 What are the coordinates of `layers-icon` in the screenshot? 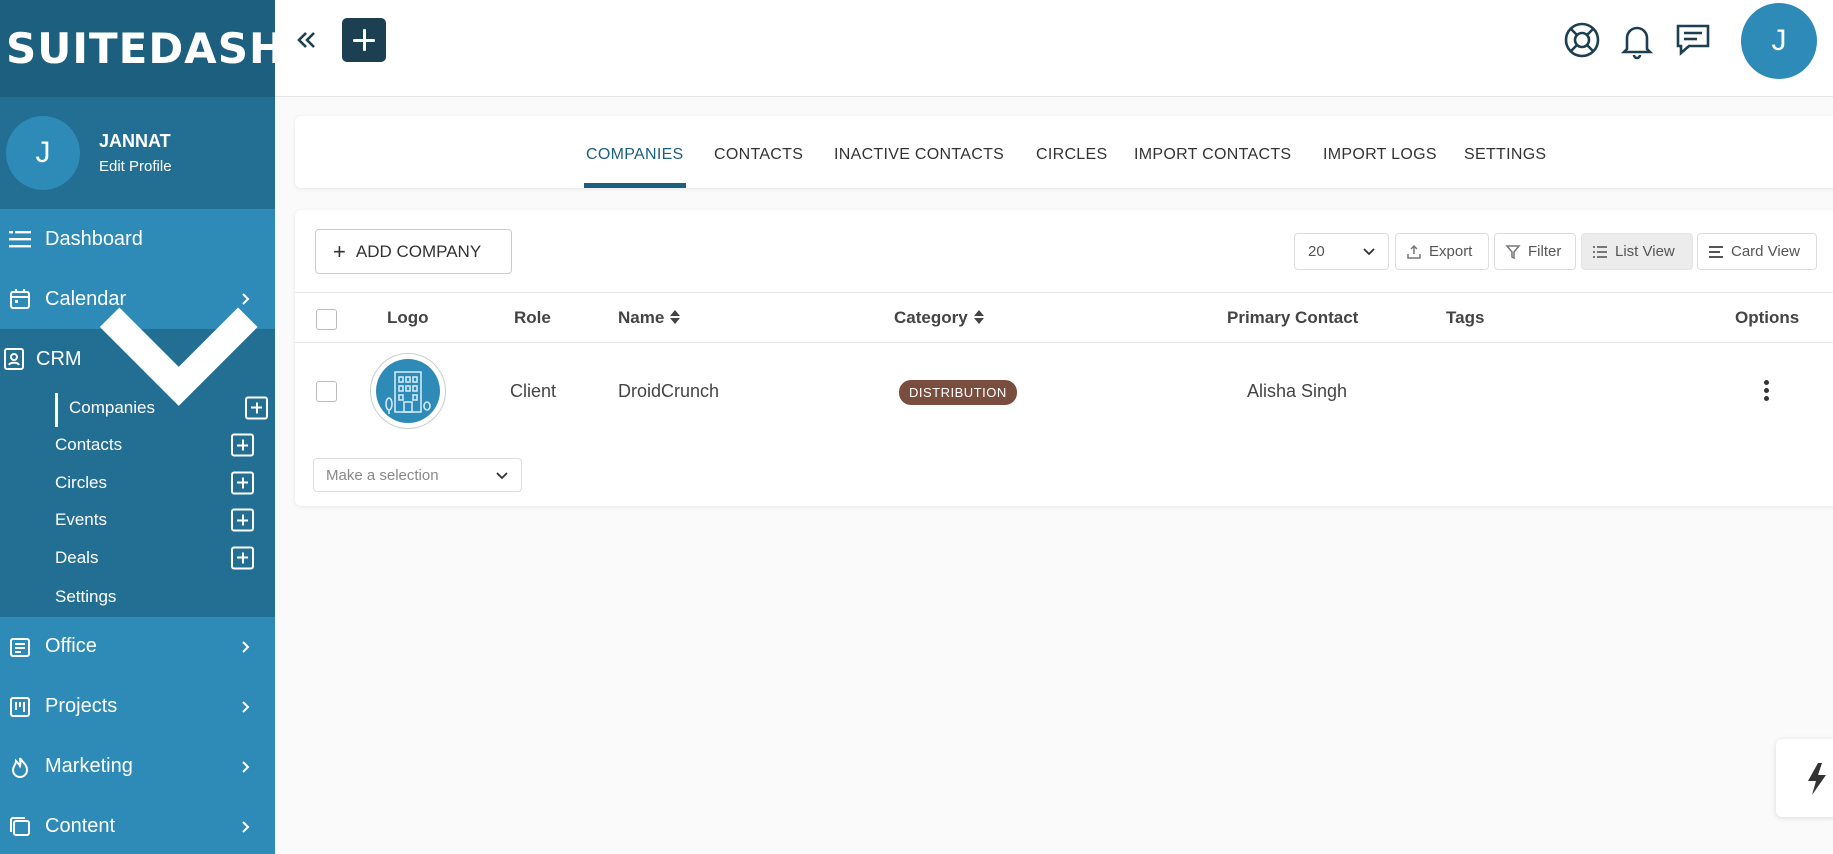 It's located at (20, 827).